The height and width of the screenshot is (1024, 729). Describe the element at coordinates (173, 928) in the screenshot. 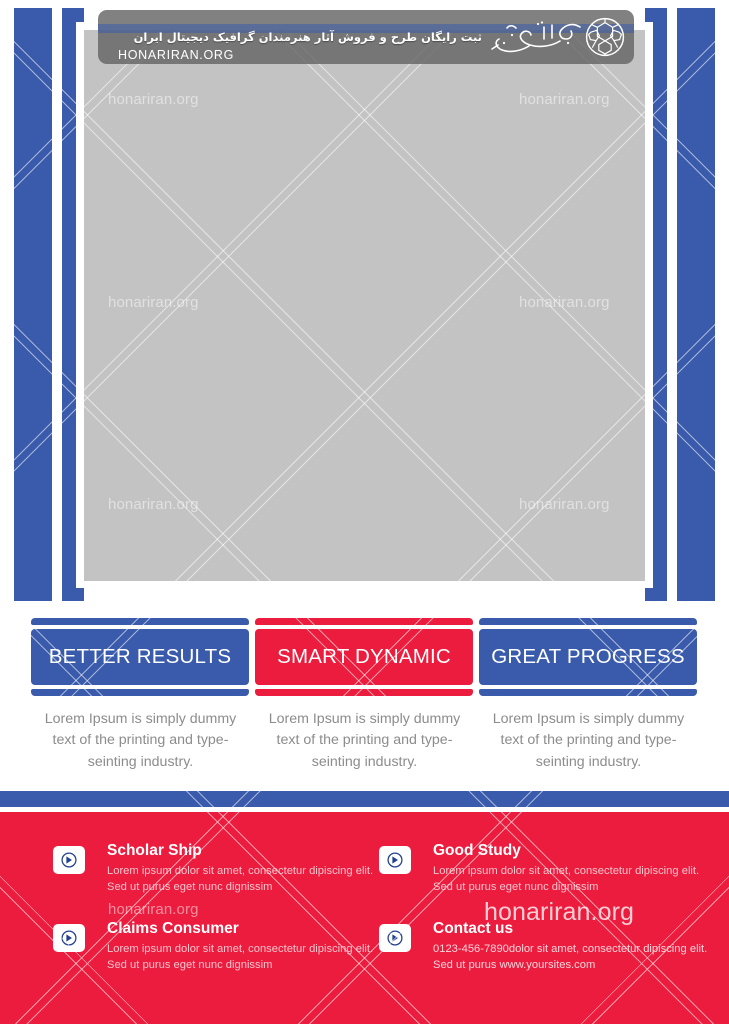

I see `footer-item-title: Claims Consumer` at that location.